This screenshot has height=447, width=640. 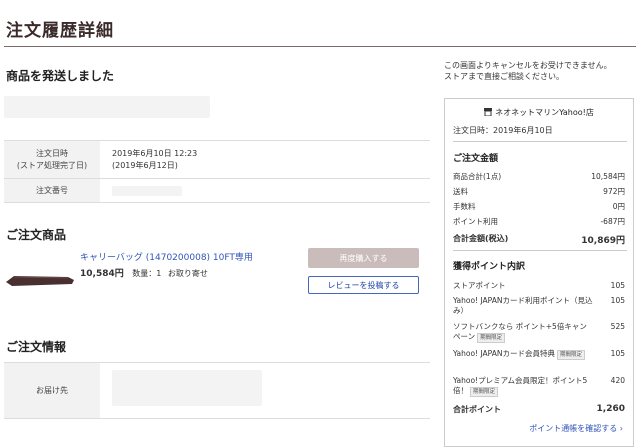 What do you see at coordinates (523, 386) in the screenshot?
I see `points-label: Yahoo!プレミアム会員限定！ポイント5倍！ 期間限定` at bounding box center [523, 386].